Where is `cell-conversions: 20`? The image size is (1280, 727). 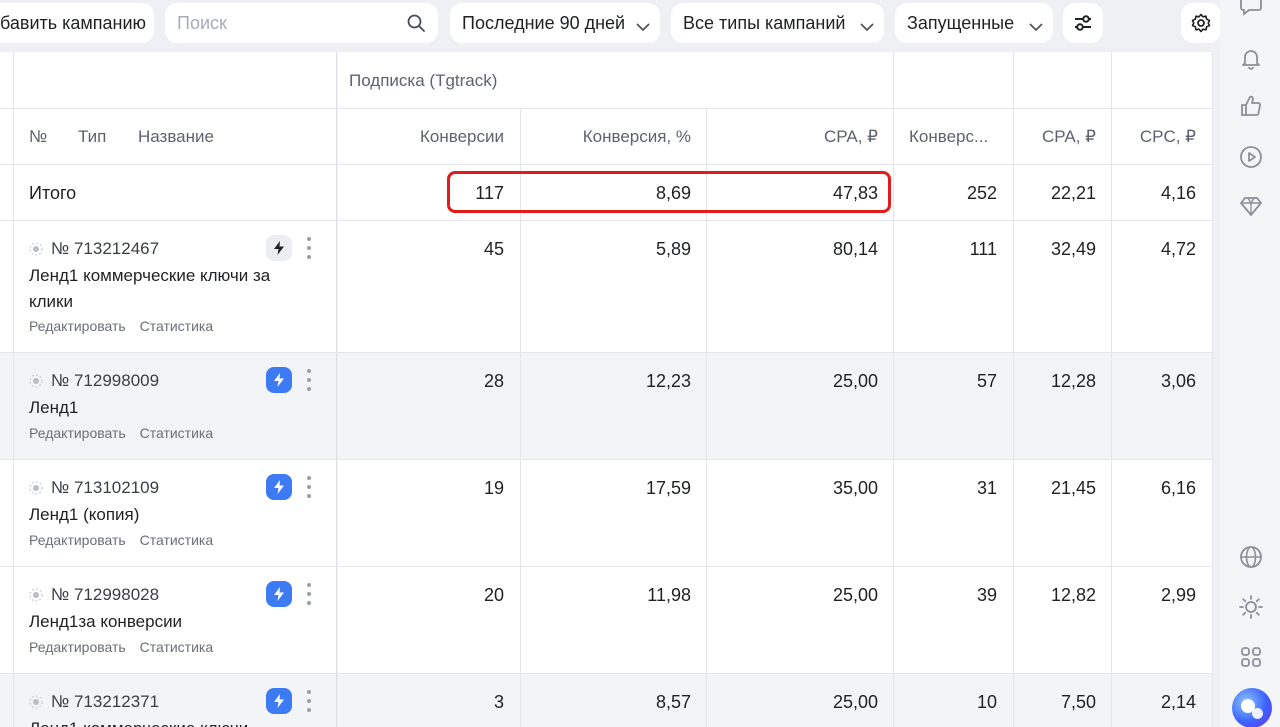
cell-conversions: 20 is located at coordinates (493, 595).